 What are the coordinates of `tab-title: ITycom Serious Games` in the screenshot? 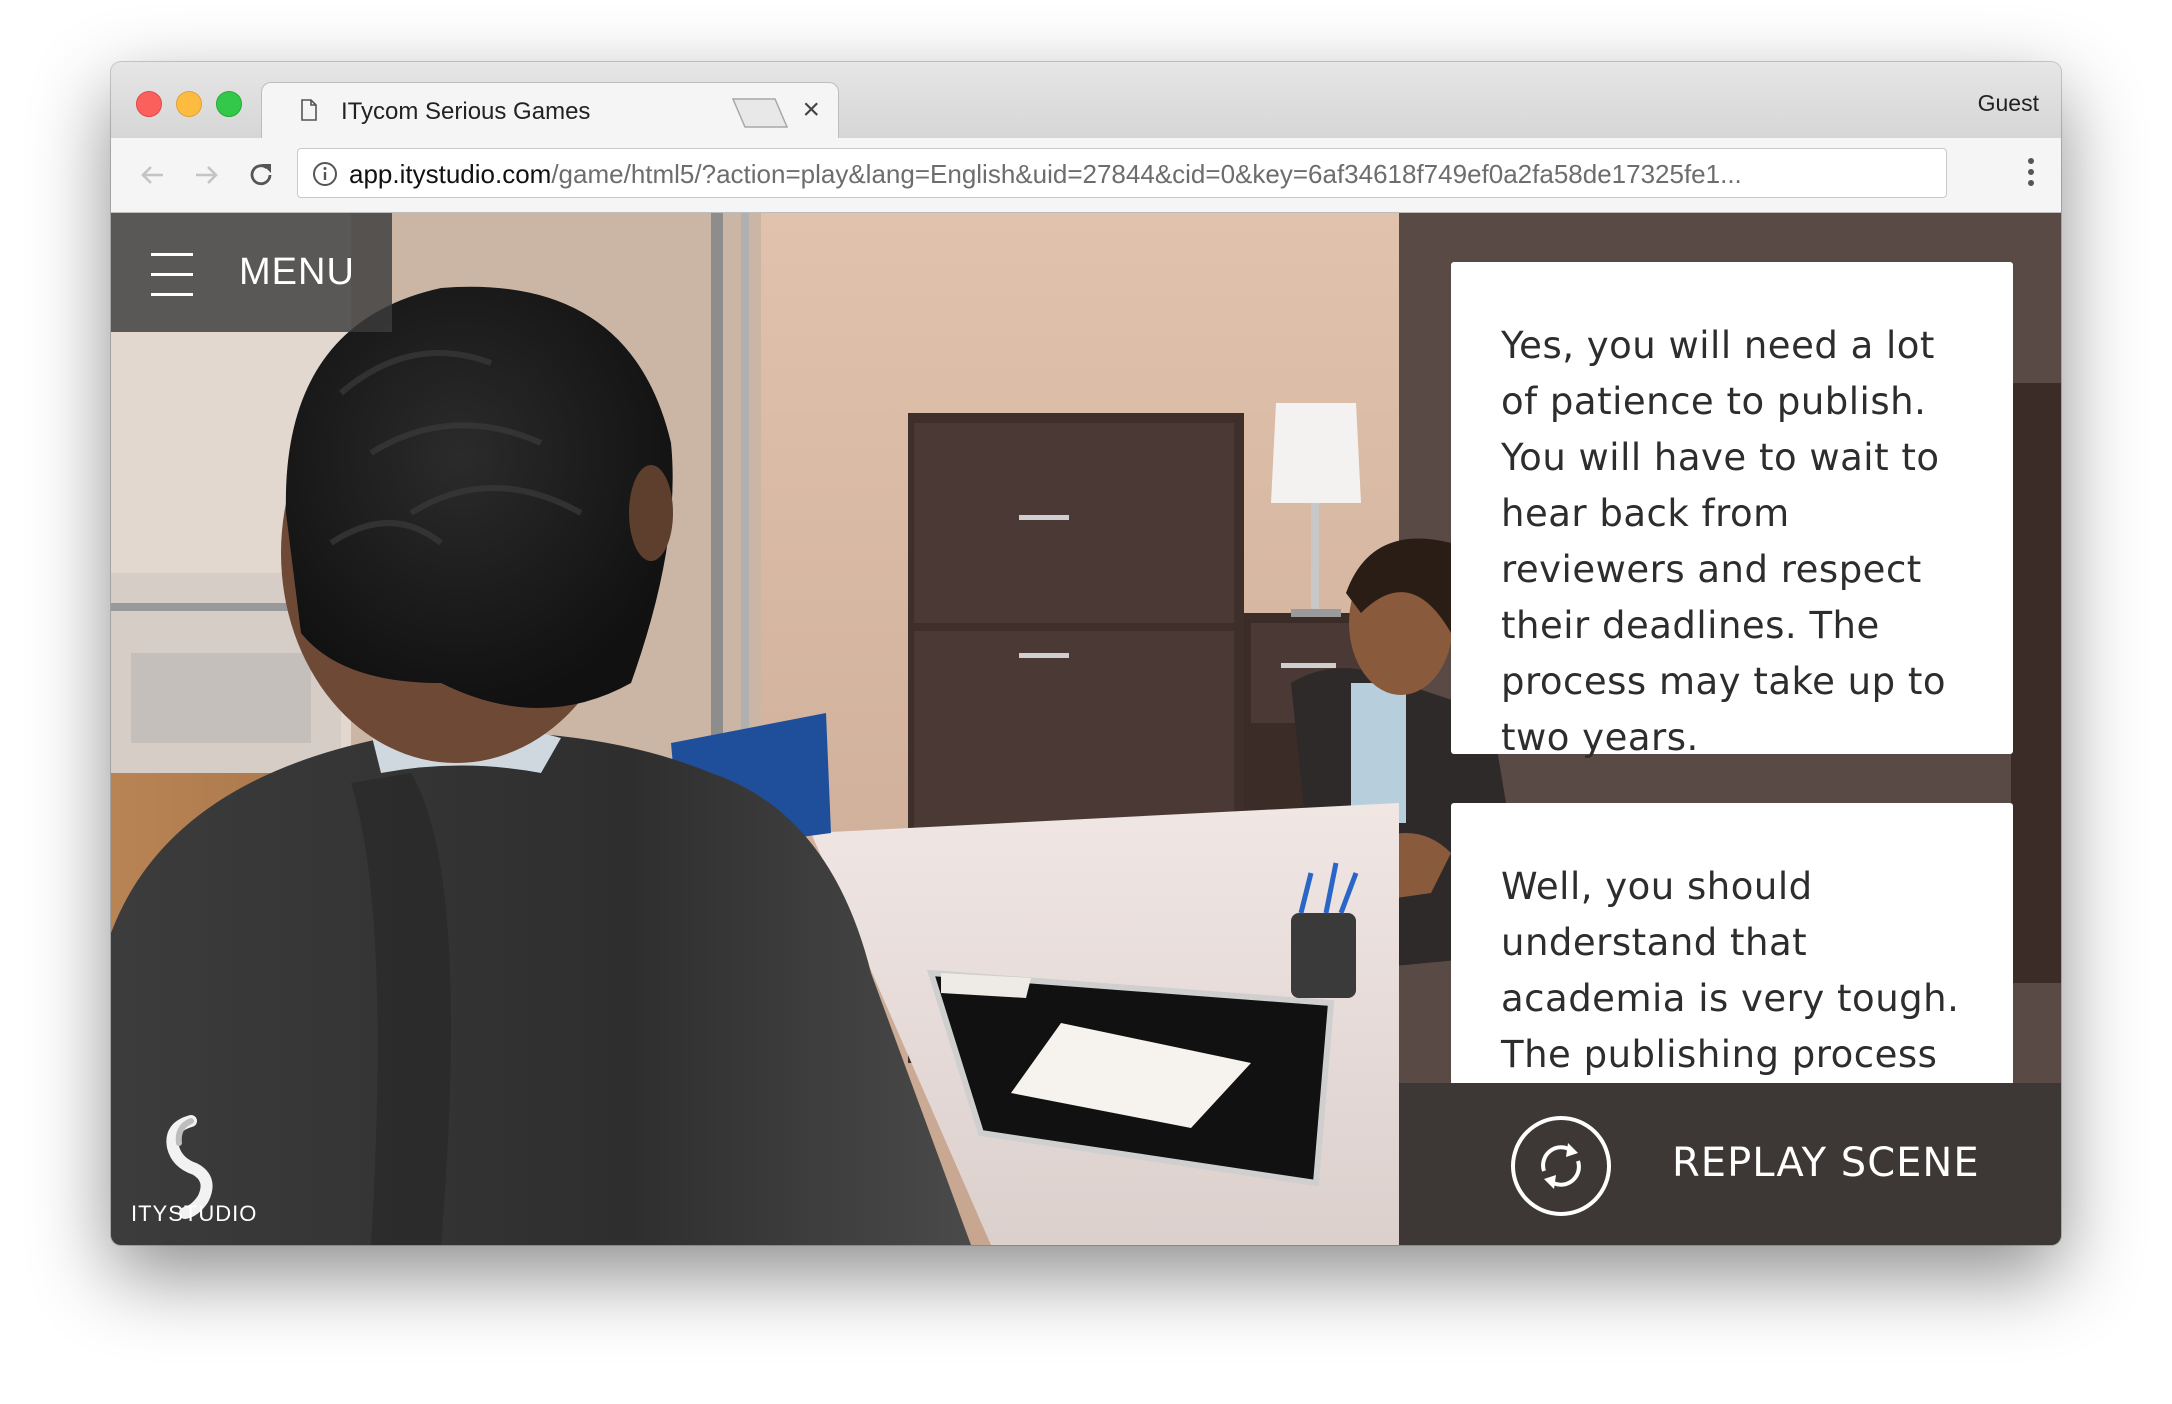 It's located at (466, 111).